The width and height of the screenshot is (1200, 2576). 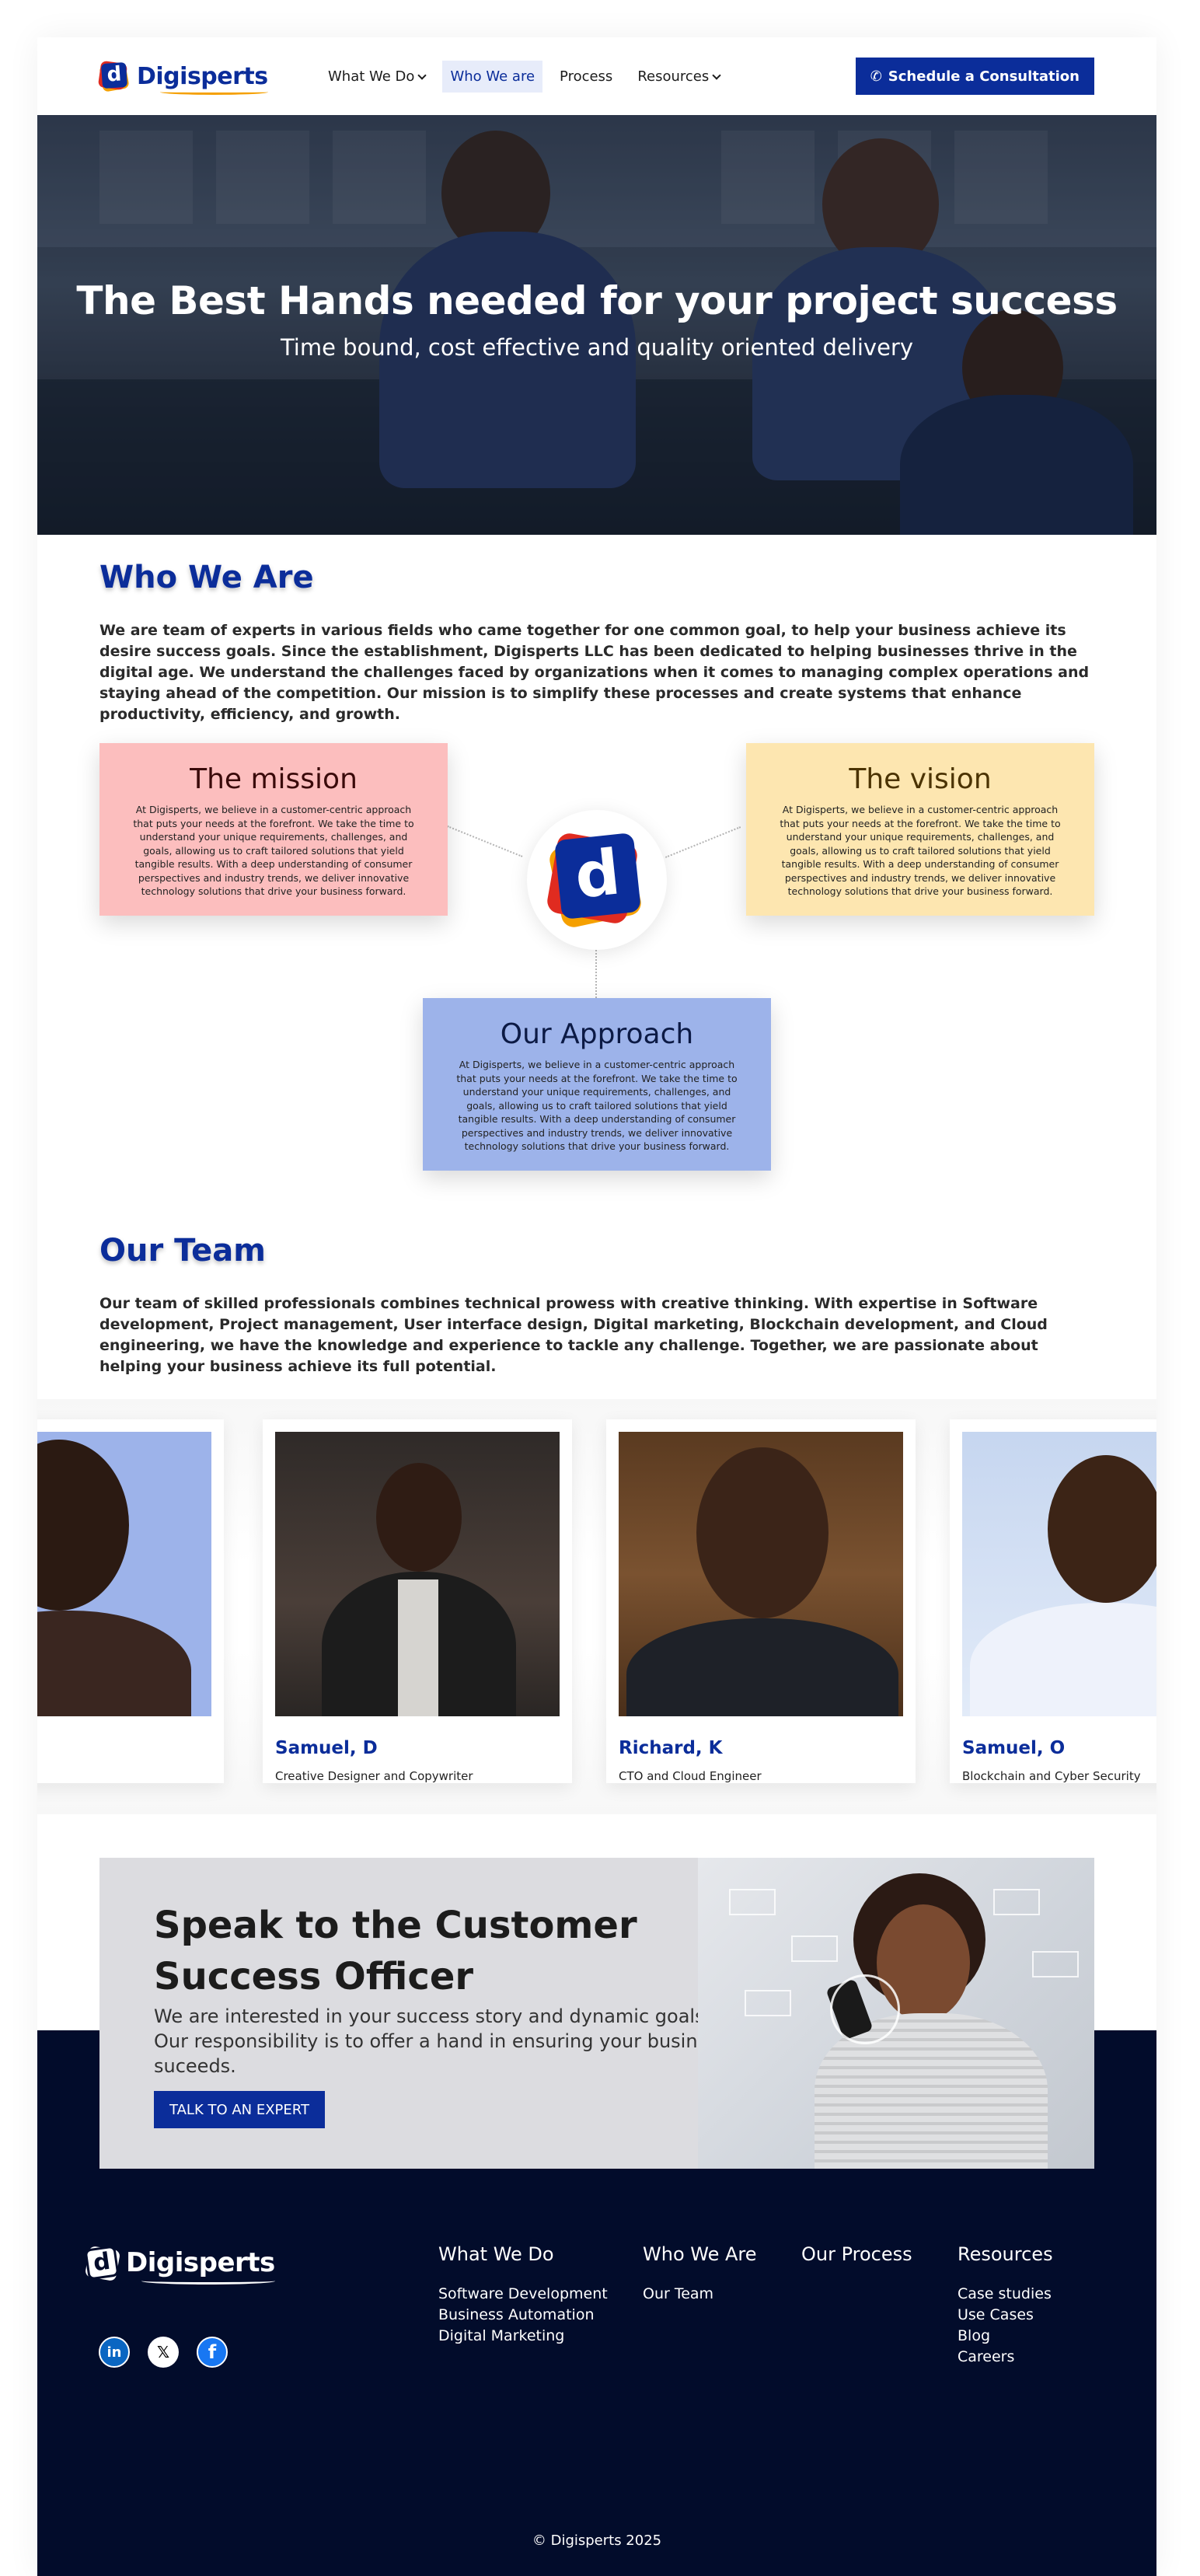 I want to click on team-member-name: Samuel, D, so click(x=326, y=1748).